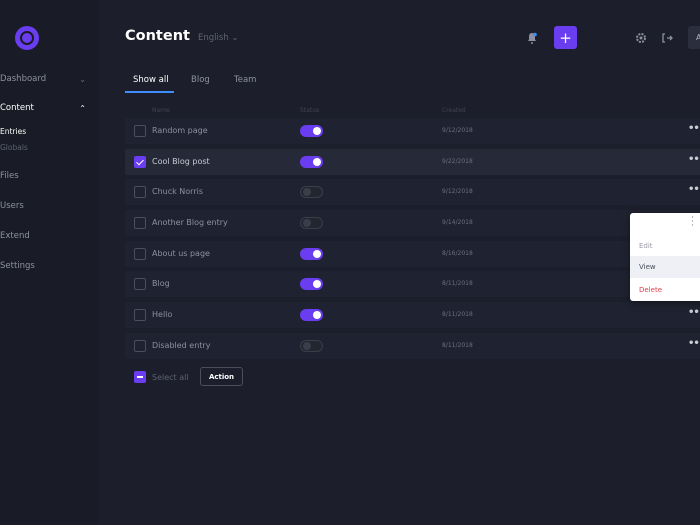 This screenshot has height=525, width=700. I want to click on tab-show-all: Show all, so click(151, 80).